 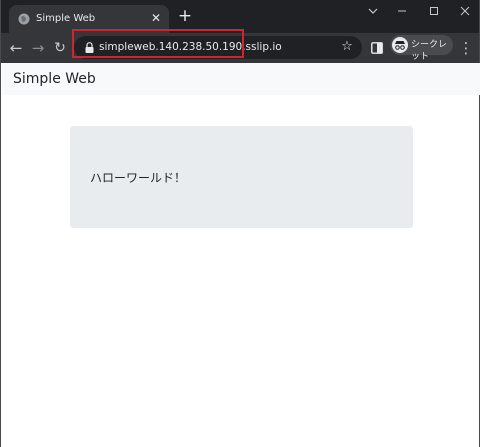 What do you see at coordinates (38, 48) in the screenshot?
I see `forward-arrow-icon: →` at bounding box center [38, 48].